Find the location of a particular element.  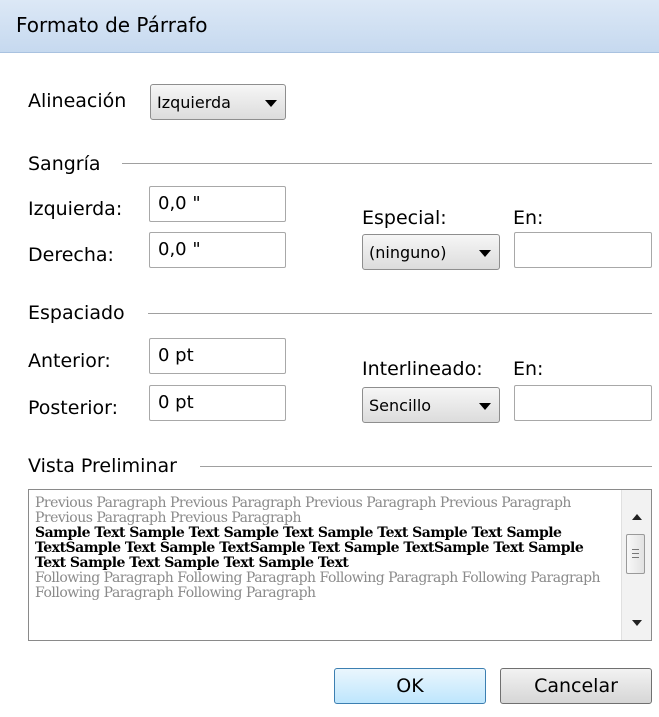

alignment-select: Izquierda is located at coordinates (218, 102).